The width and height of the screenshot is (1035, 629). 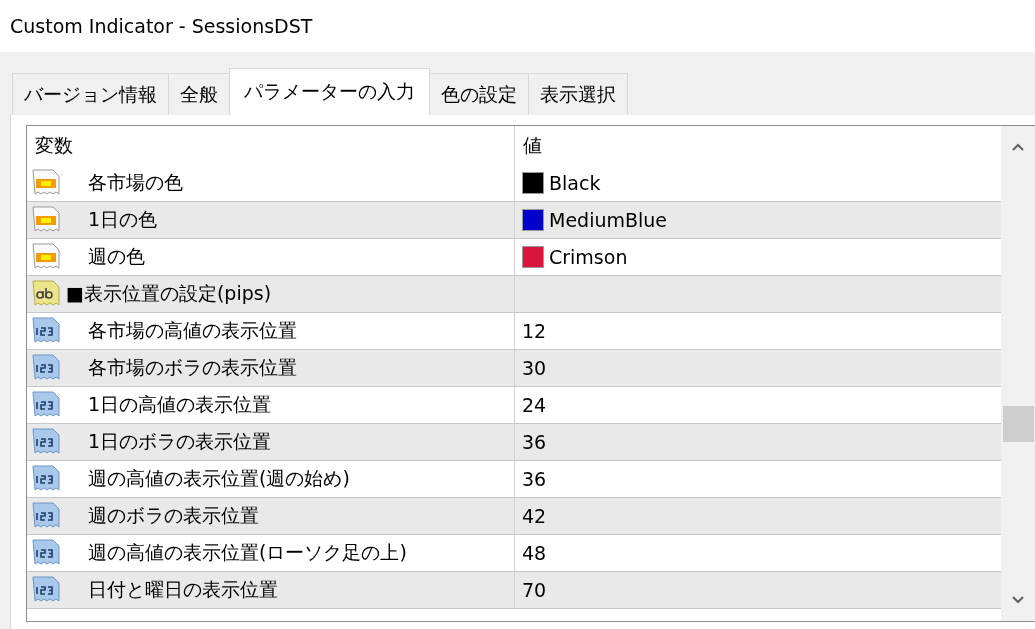 I want to click on parameter-name: 各市場の高値の表示位置, so click(x=192, y=330).